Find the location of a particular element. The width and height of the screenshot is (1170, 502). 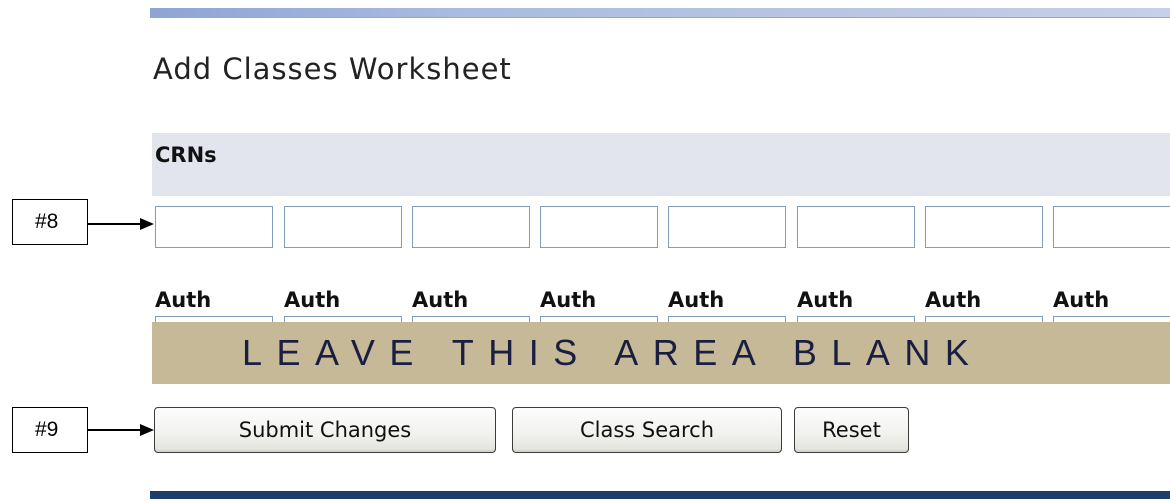

auth-label-7: Auth is located at coordinates (953, 300).